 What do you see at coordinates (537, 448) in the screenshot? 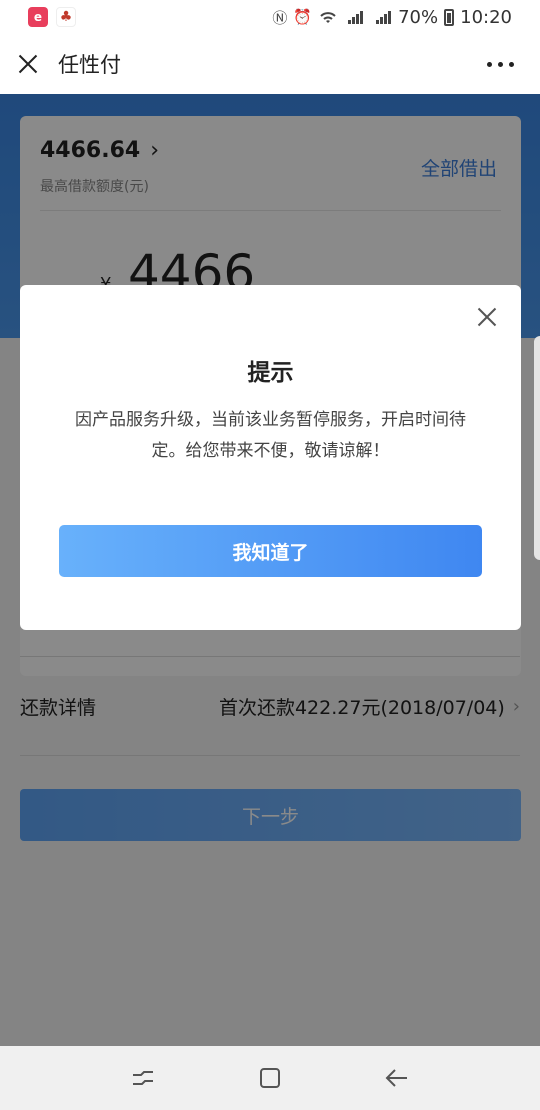
I see `edge-panel-handle` at bounding box center [537, 448].